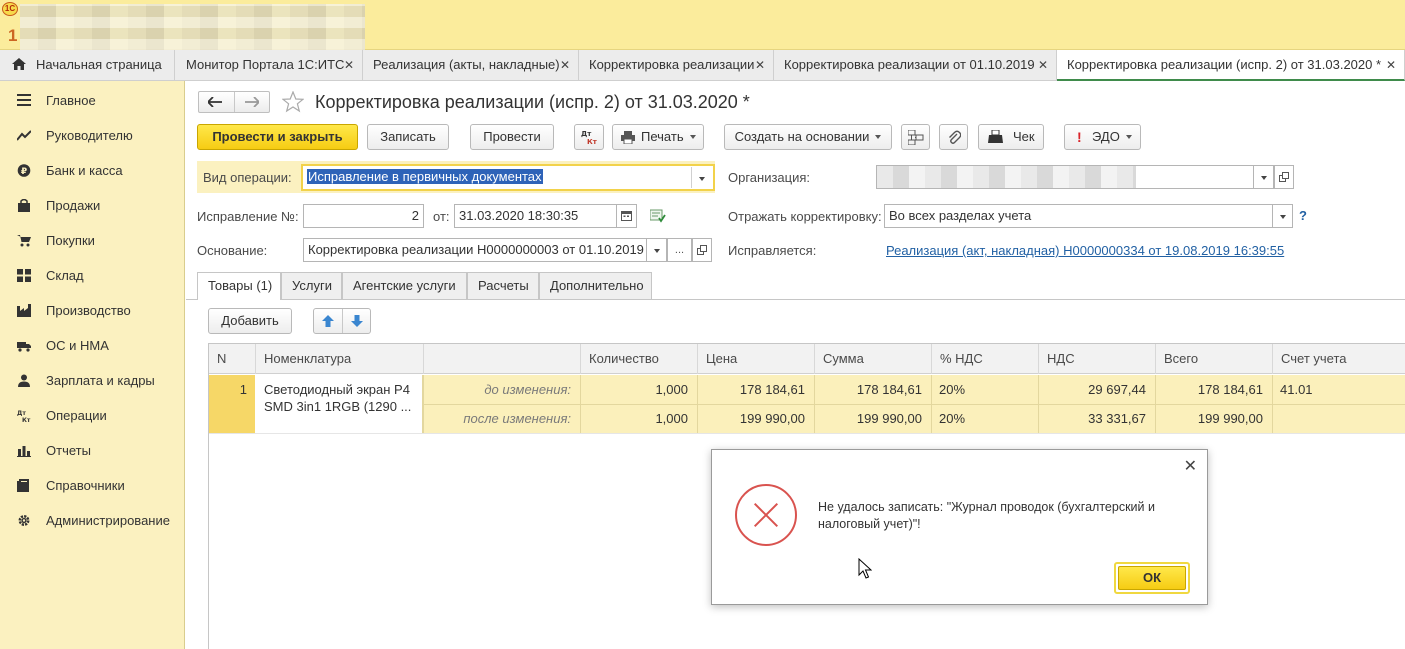 The image size is (1405, 649). I want to click on col-vat: НДС, so click(1096, 359).